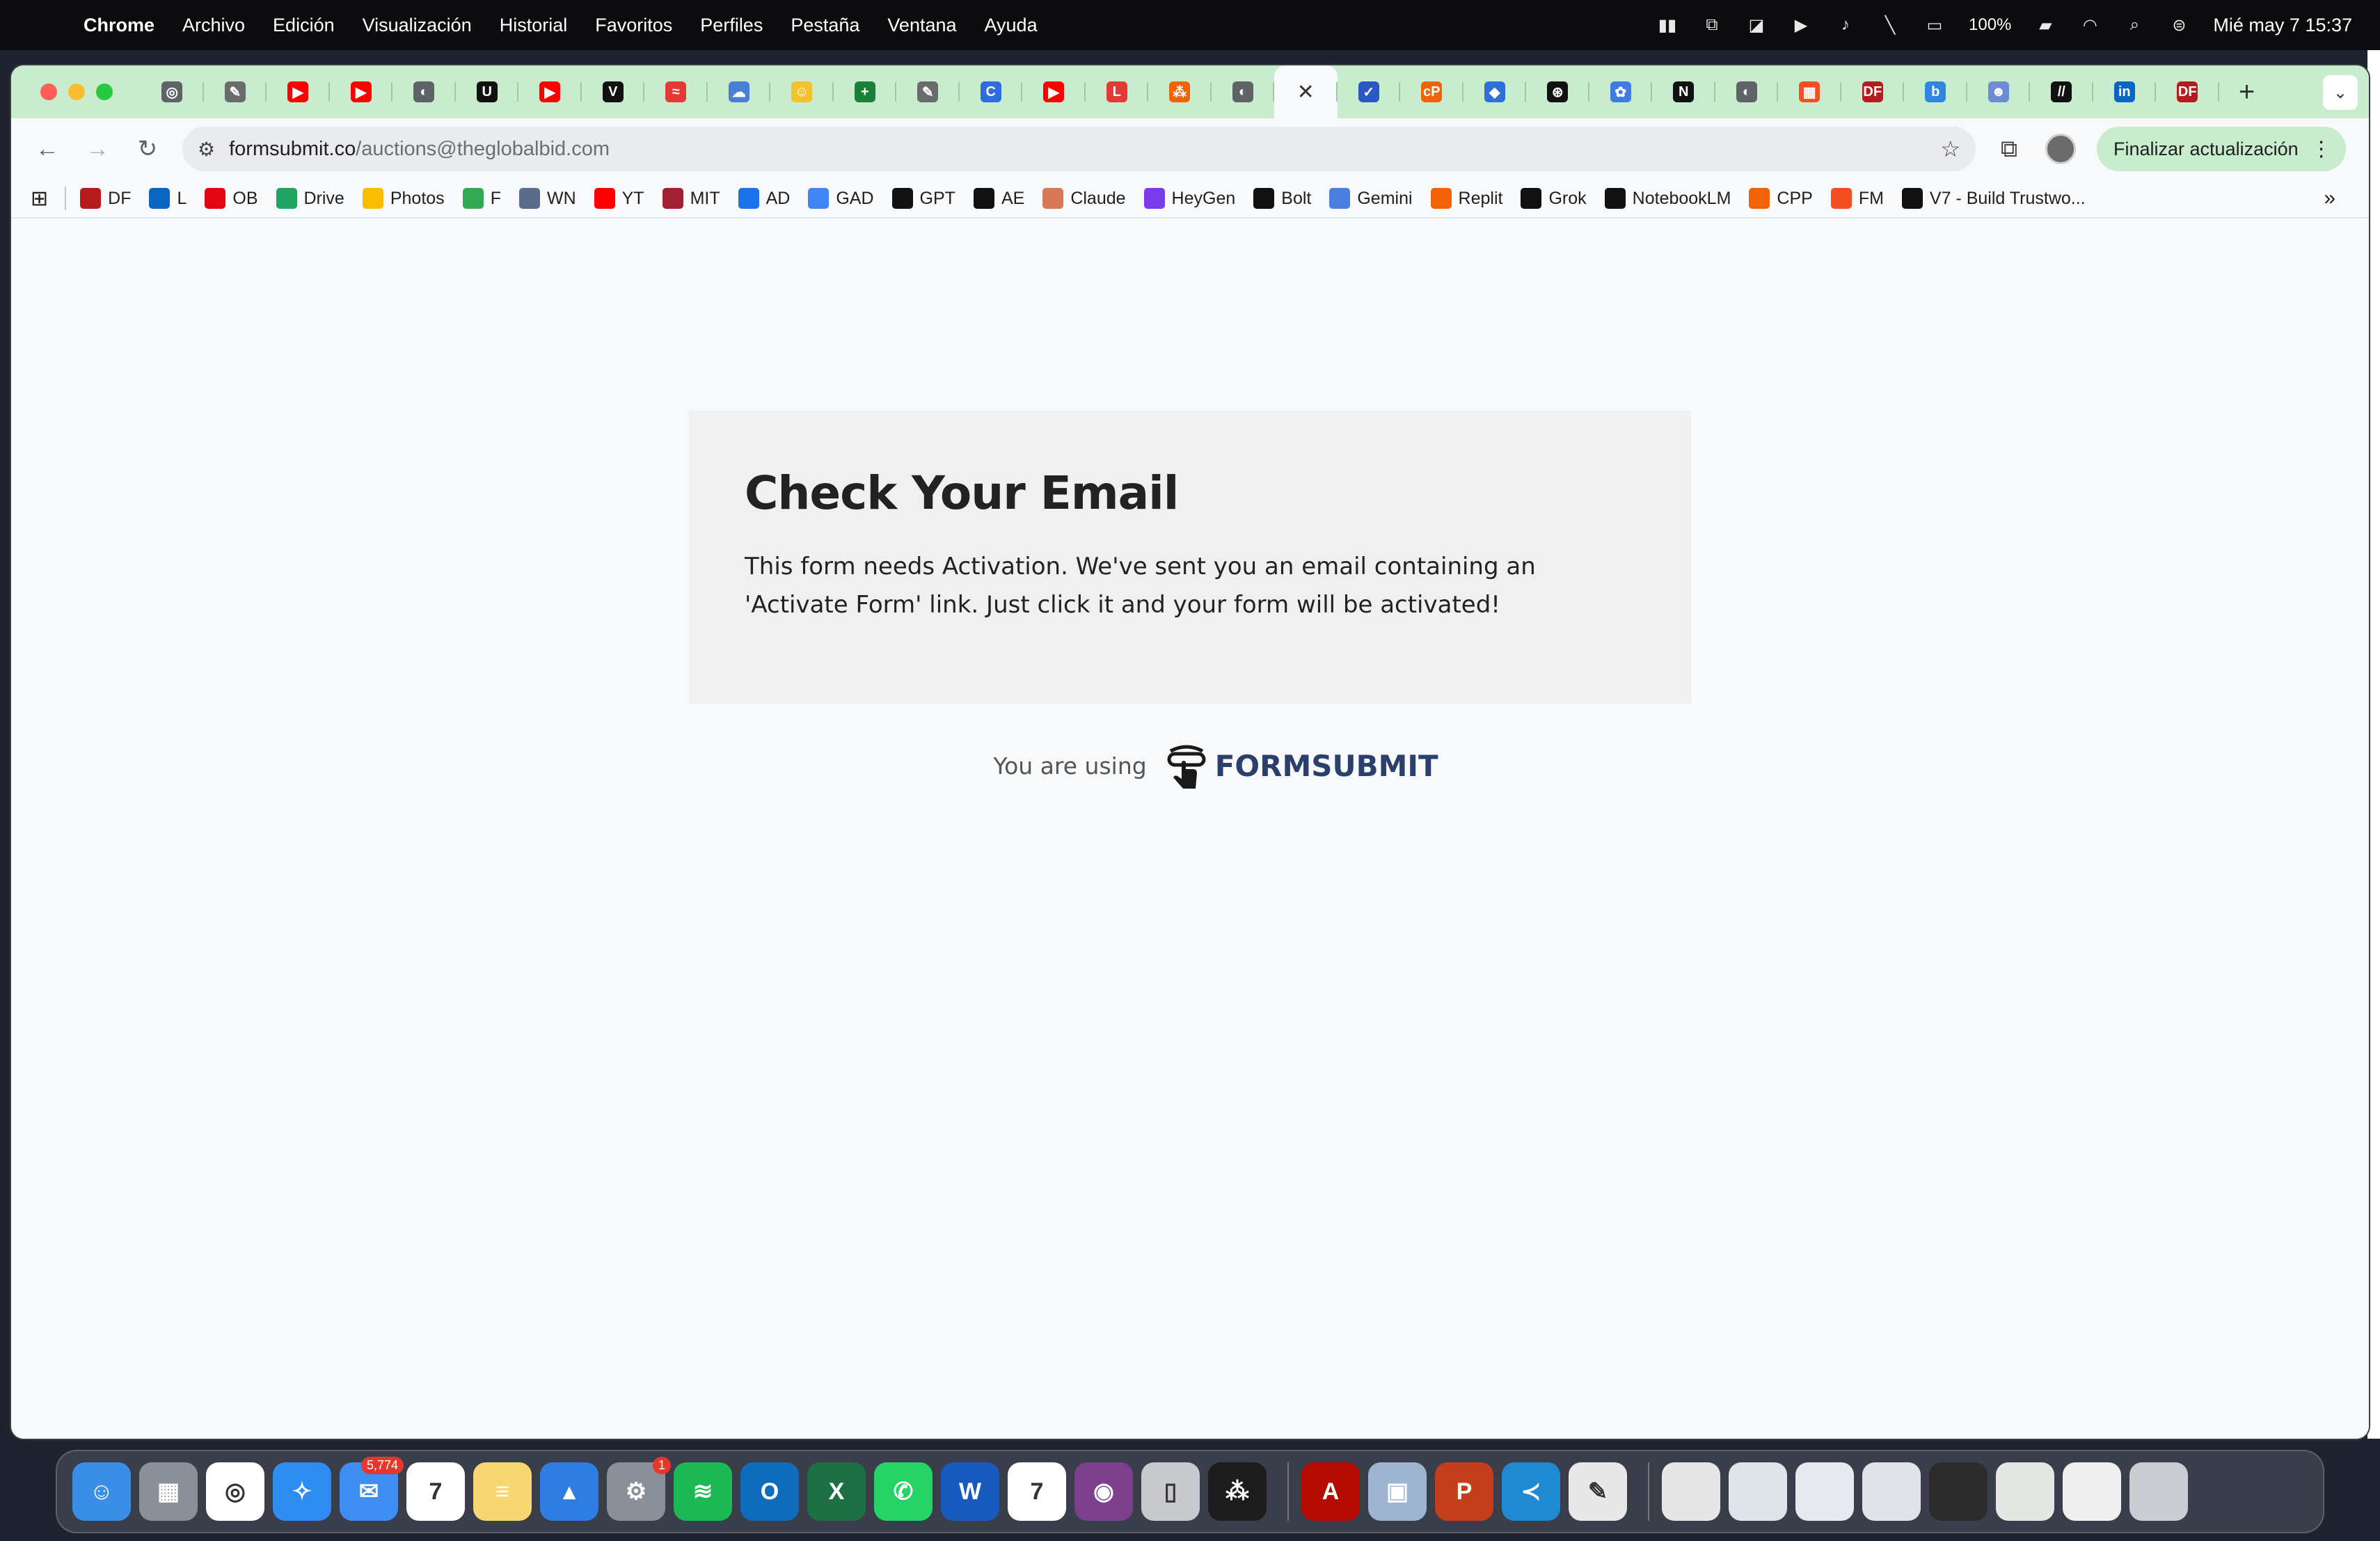 The height and width of the screenshot is (1541, 2380). Describe the element at coordinates (1037, 1491) in the screenshot. I see `calendar-7-icon: 7` at that location.